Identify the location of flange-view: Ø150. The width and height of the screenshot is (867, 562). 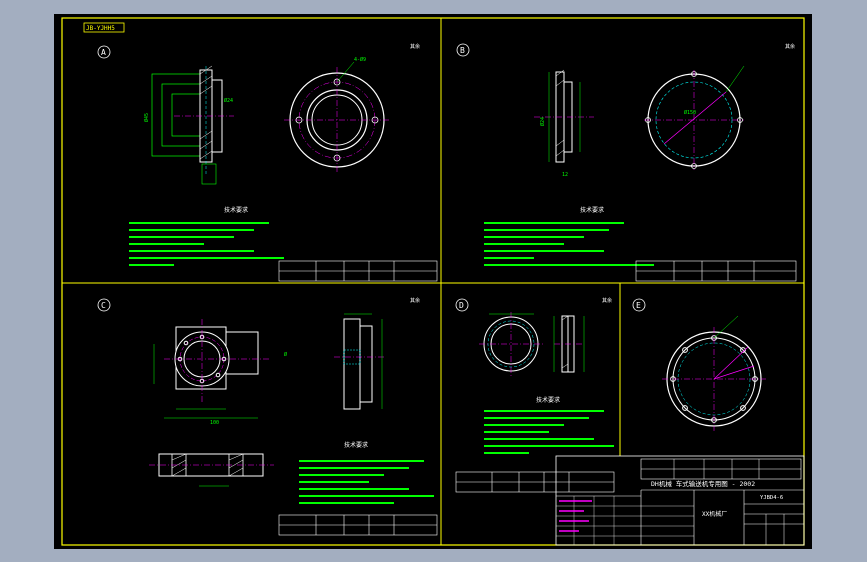
(694, 117).